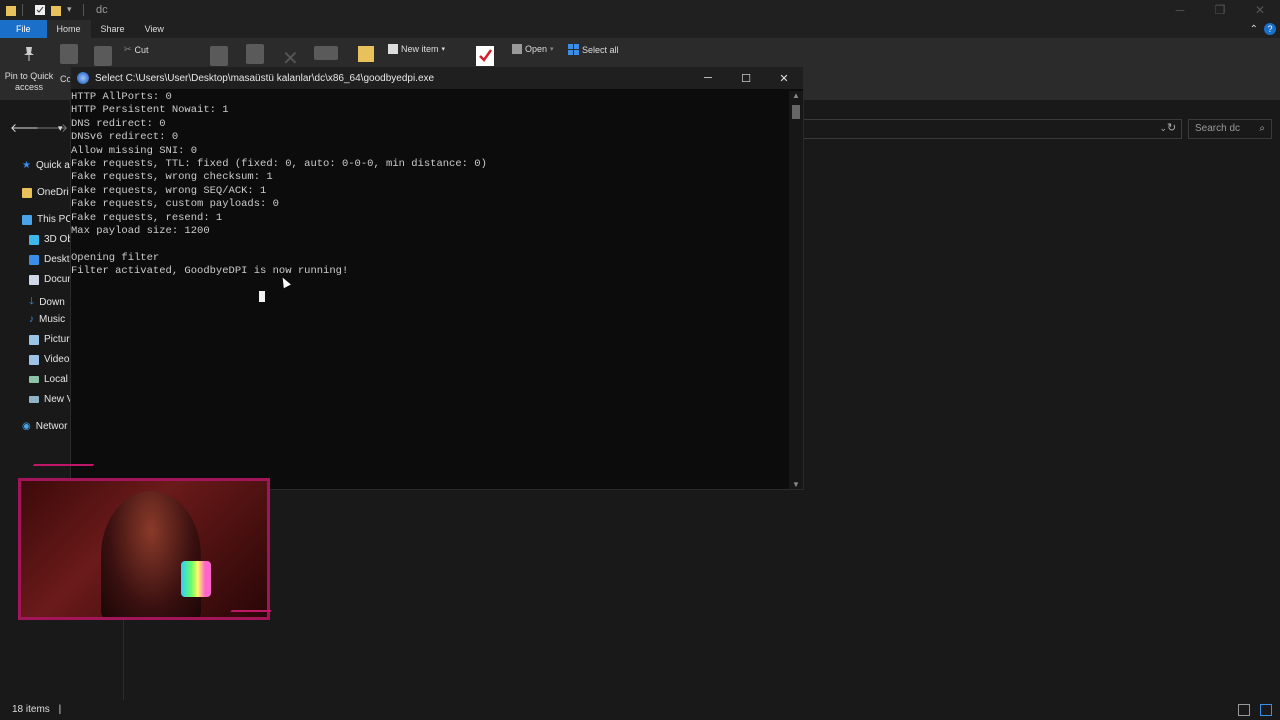  I want to click on console-line: Opening filter, so click(115, 257).